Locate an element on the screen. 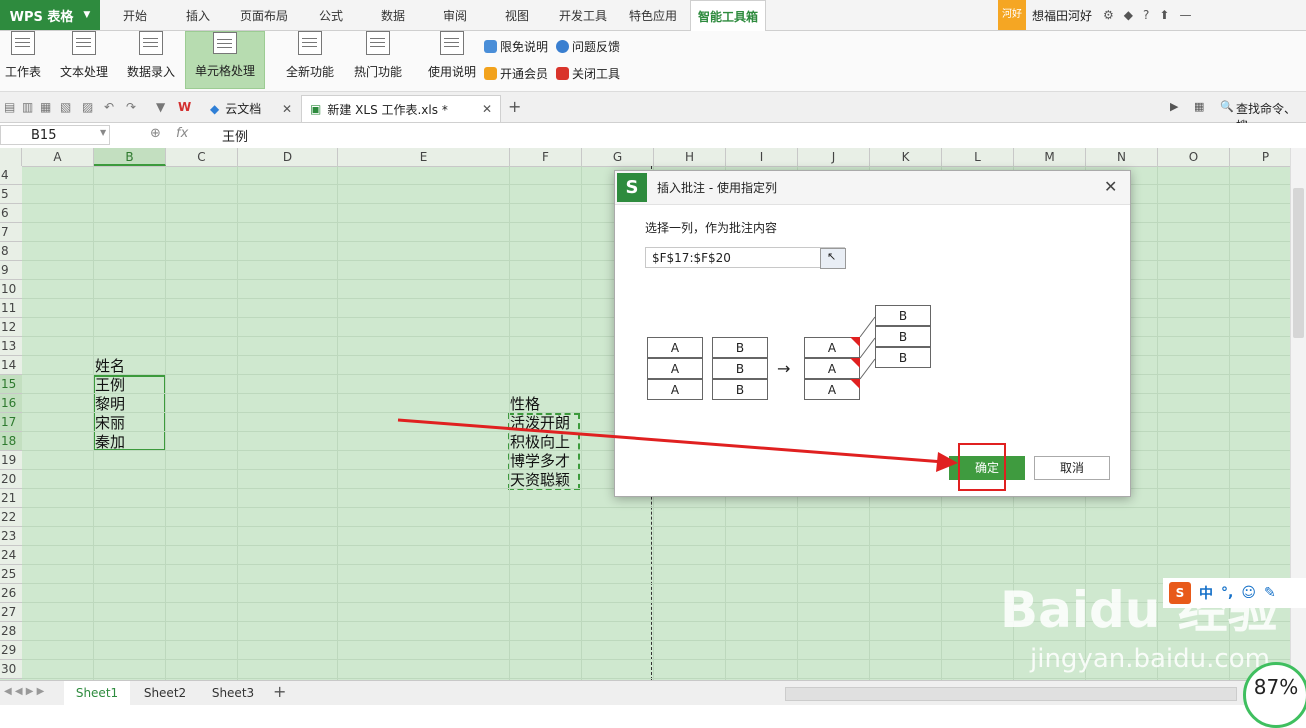  zoom-indicator: 87% is located at coordinates (1274, 695).